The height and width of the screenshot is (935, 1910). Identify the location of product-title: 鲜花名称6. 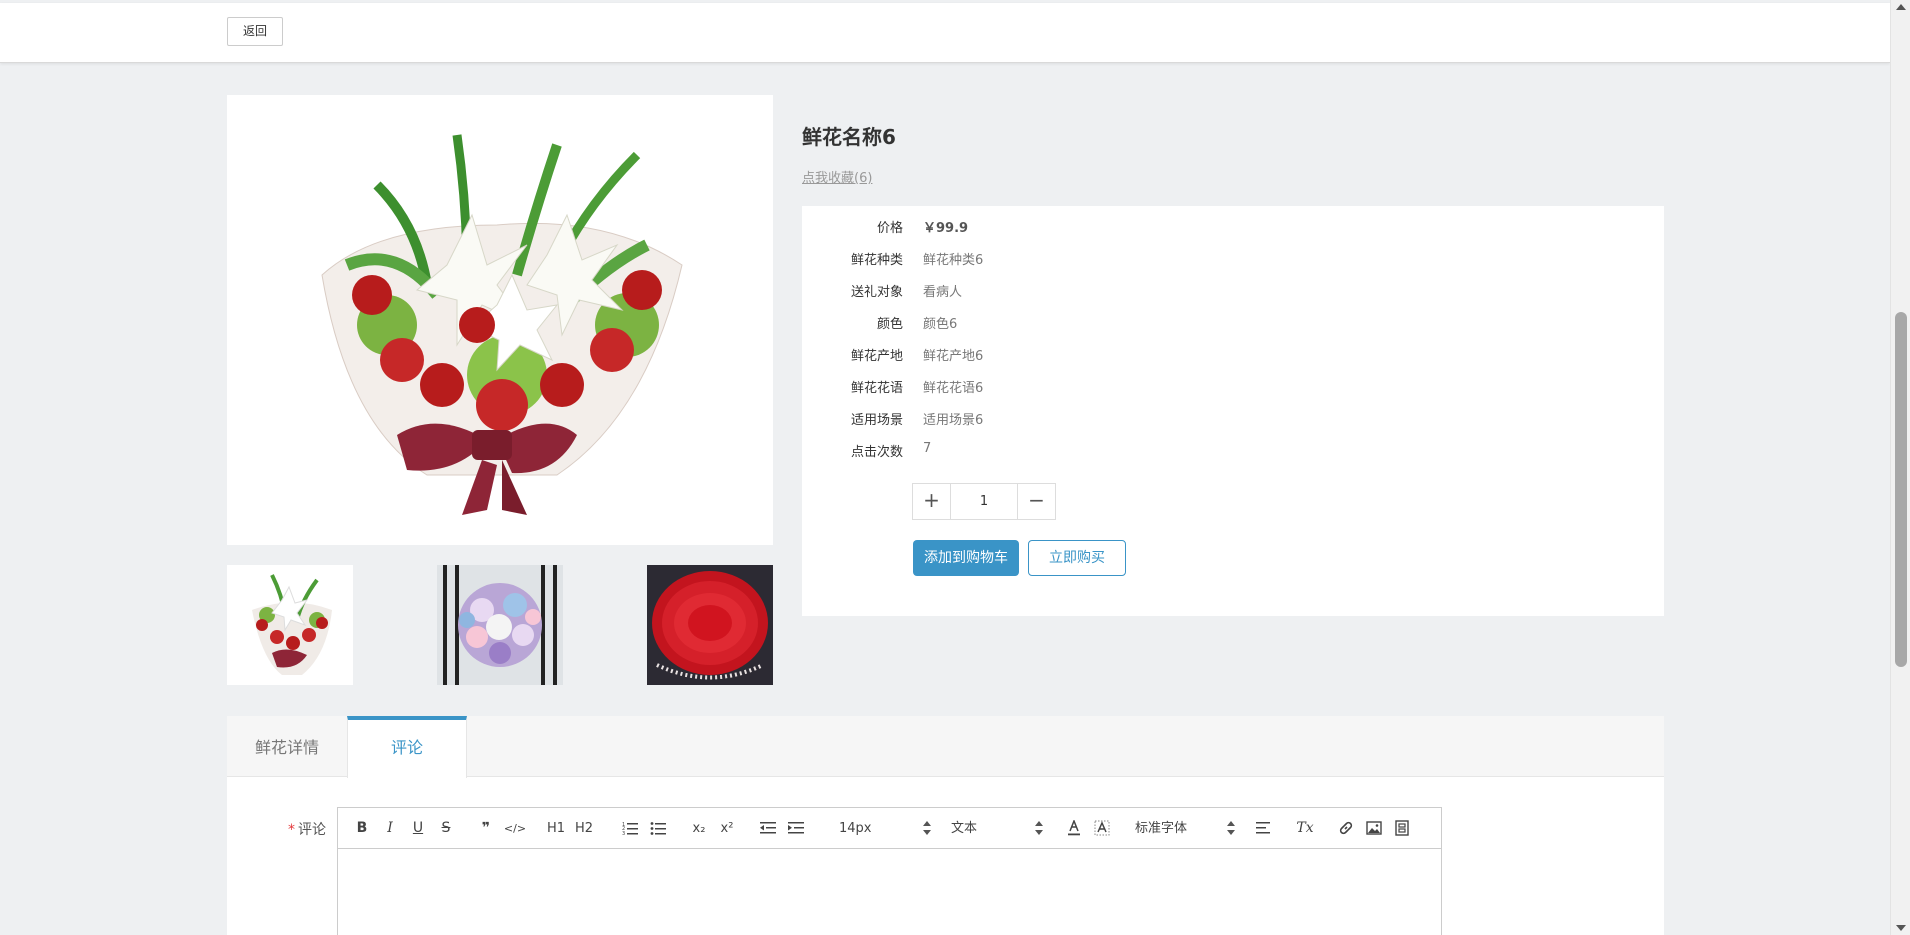
(849, 137).